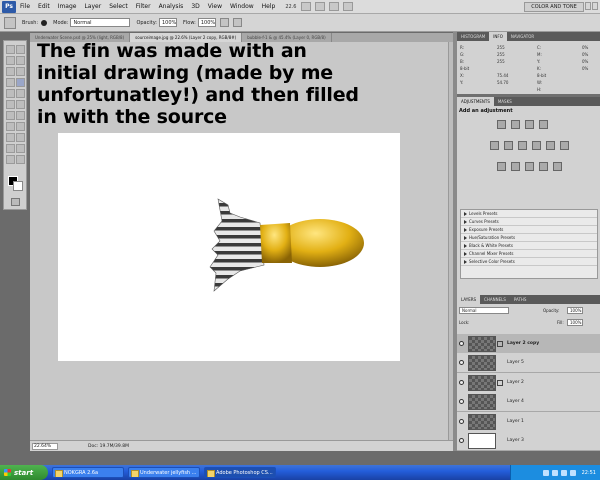  What do you see at coordinates (469, 299) in the screenshot?
I see `tab-layers: LAYERS` at bounding box center [469, 299].